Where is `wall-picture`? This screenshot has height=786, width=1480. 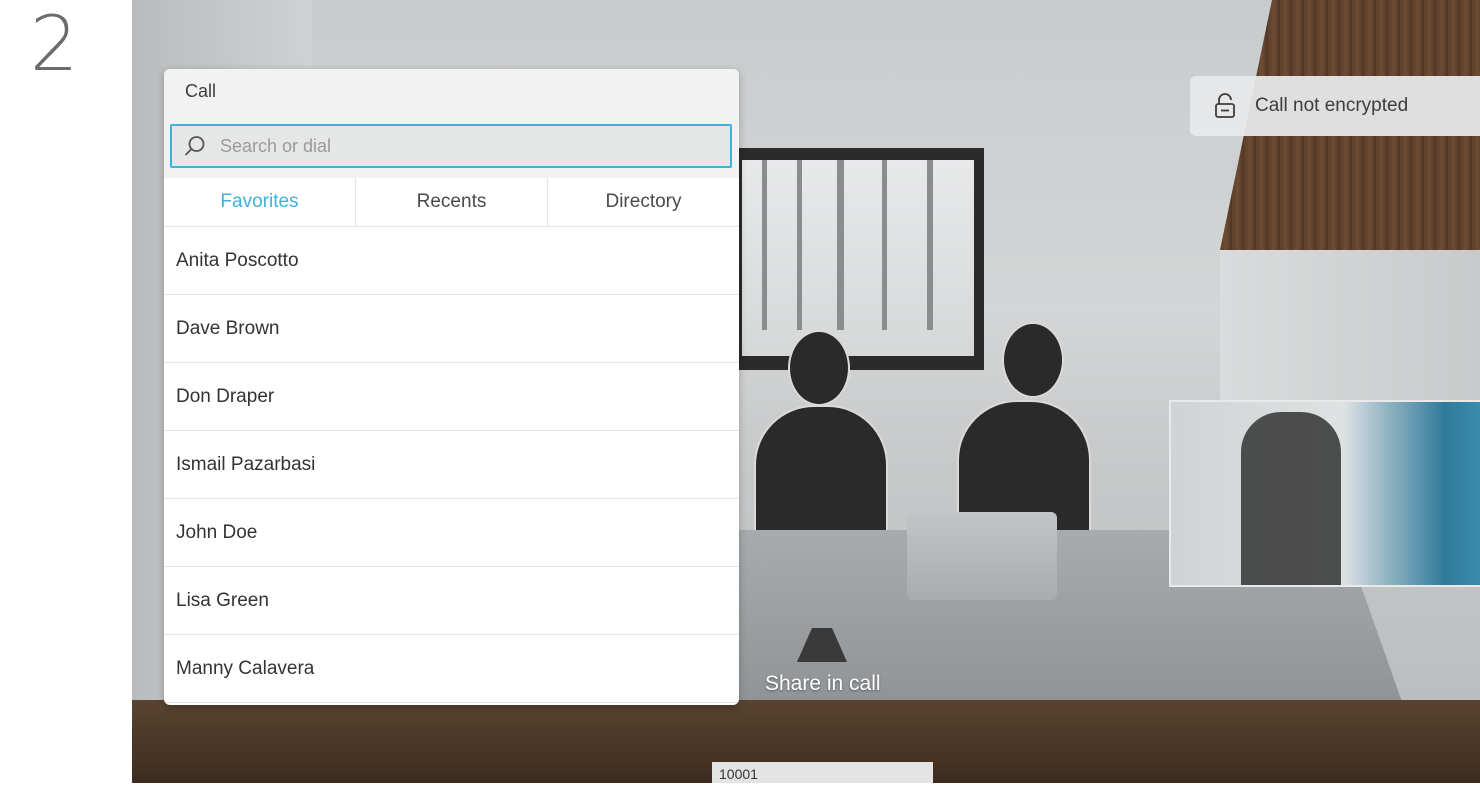
wall-picture is located at coordinates (858, 259).